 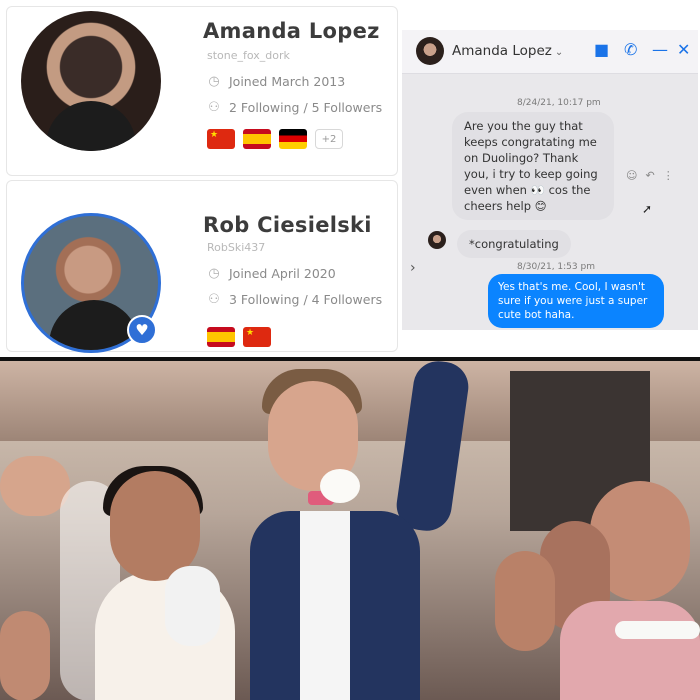 What do you see at coordinates (668, 175) in the screenshot?
I see `more-icon: ⋮` at bounding box center [668, 175].